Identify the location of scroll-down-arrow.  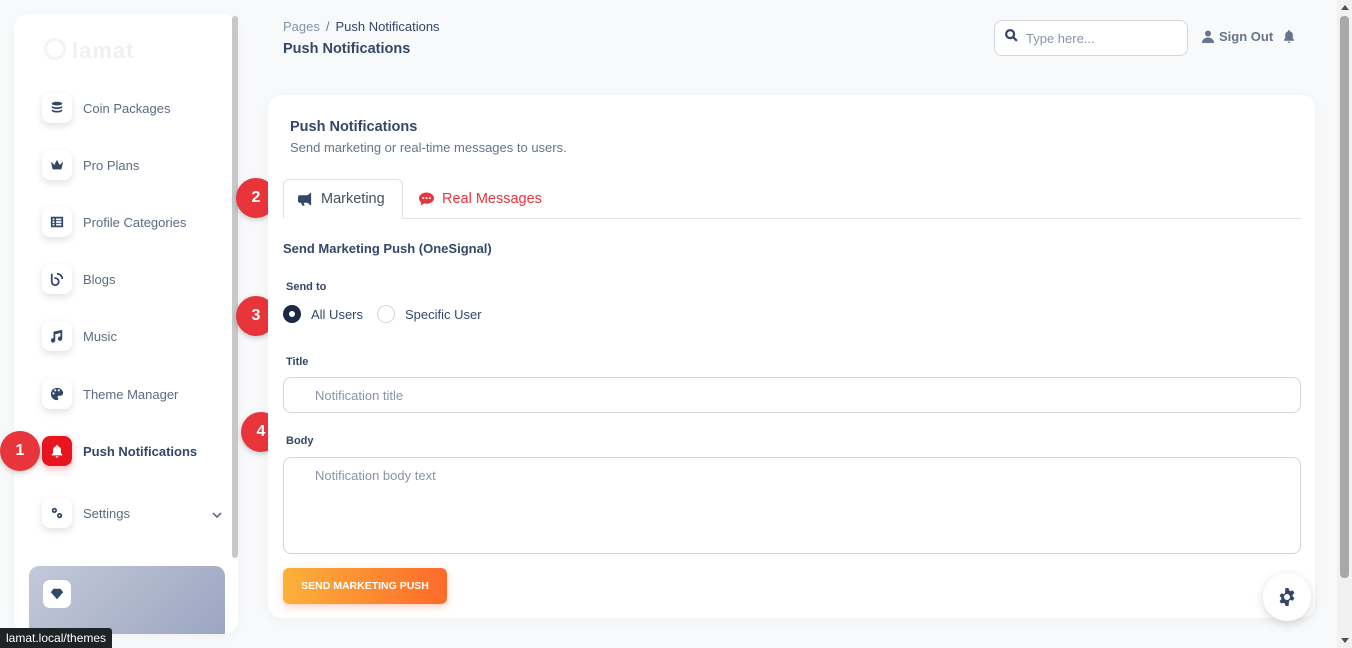
(1345, 640).